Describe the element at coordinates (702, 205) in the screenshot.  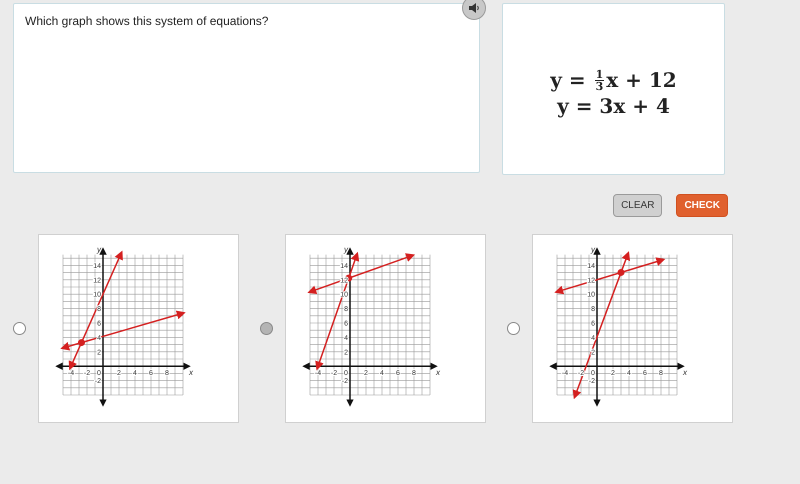
I see `check-button: CHECK` at that location.